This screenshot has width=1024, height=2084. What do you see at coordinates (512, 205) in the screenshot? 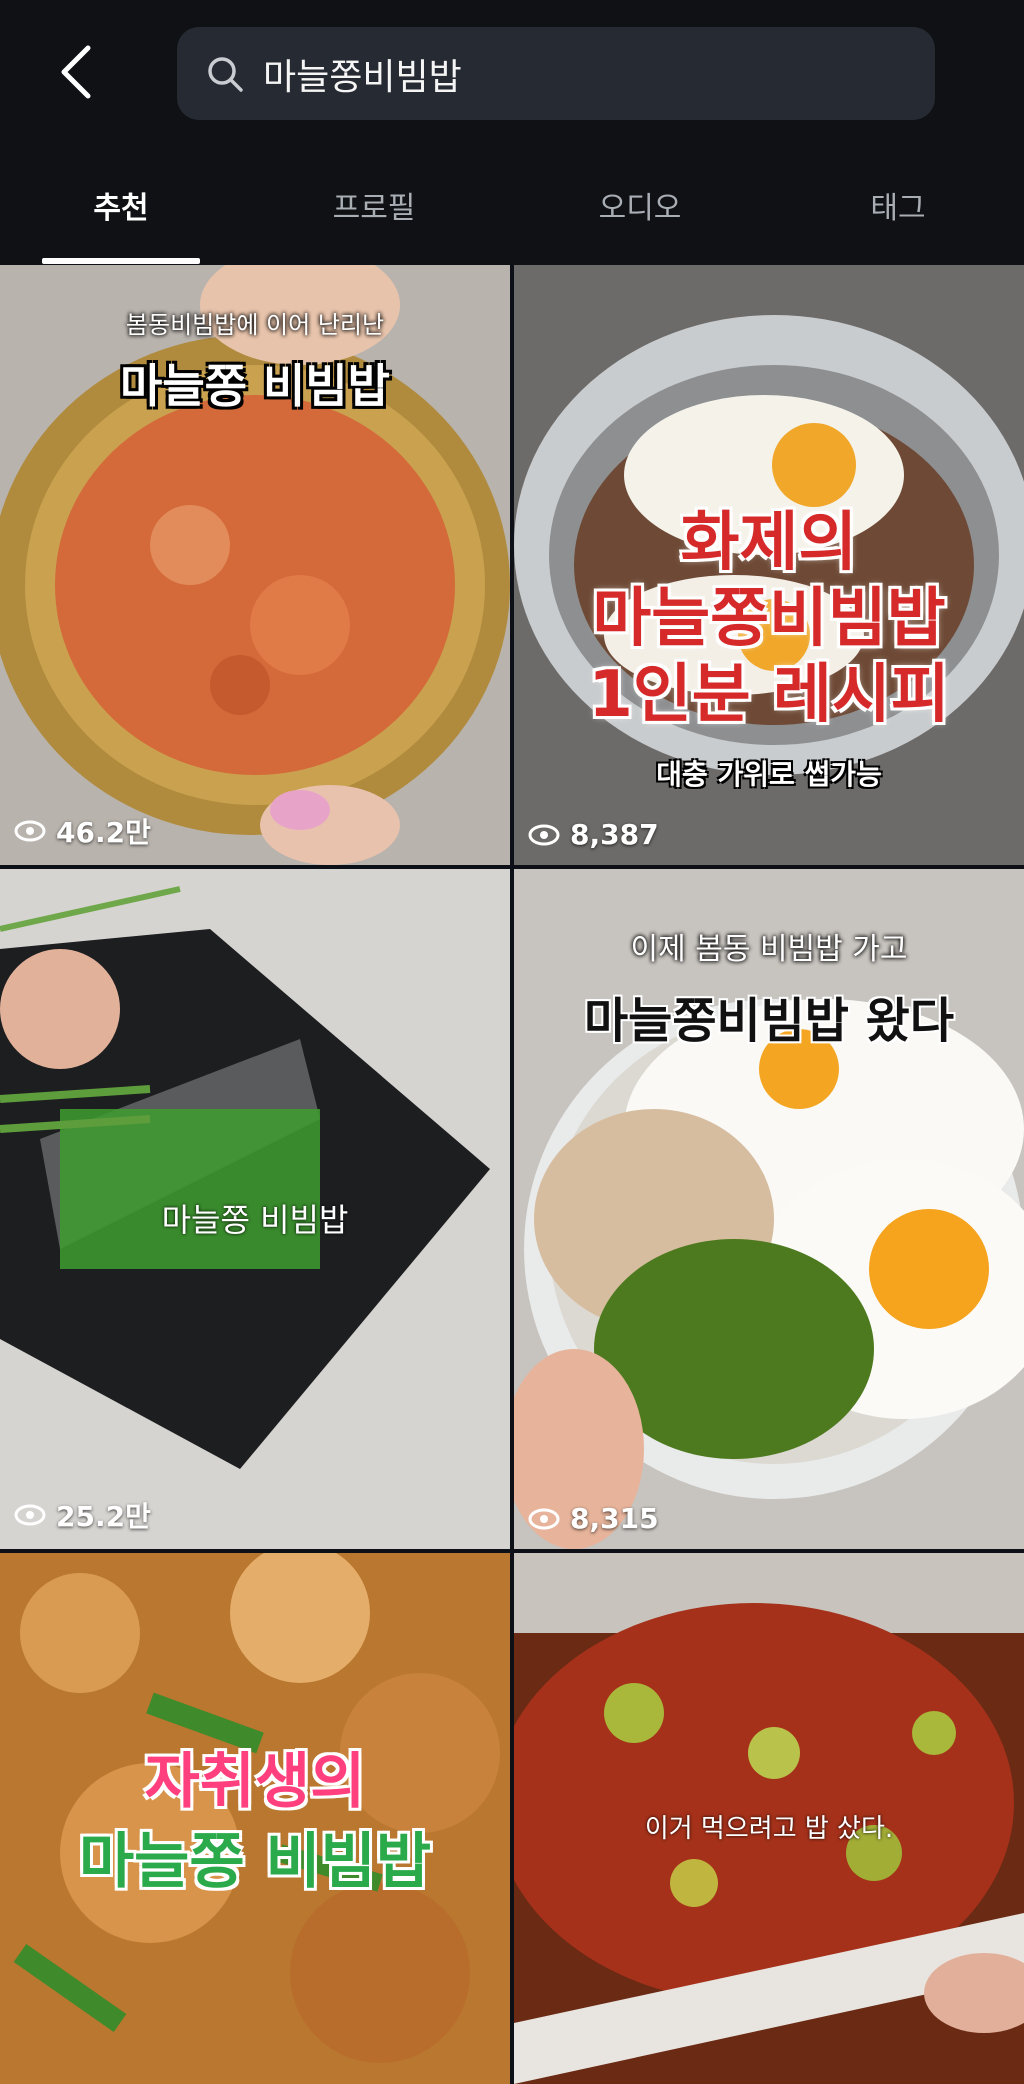
I see `tab-bar: 추천 프로필 오디오 태그` at bounding box center [512, 205].